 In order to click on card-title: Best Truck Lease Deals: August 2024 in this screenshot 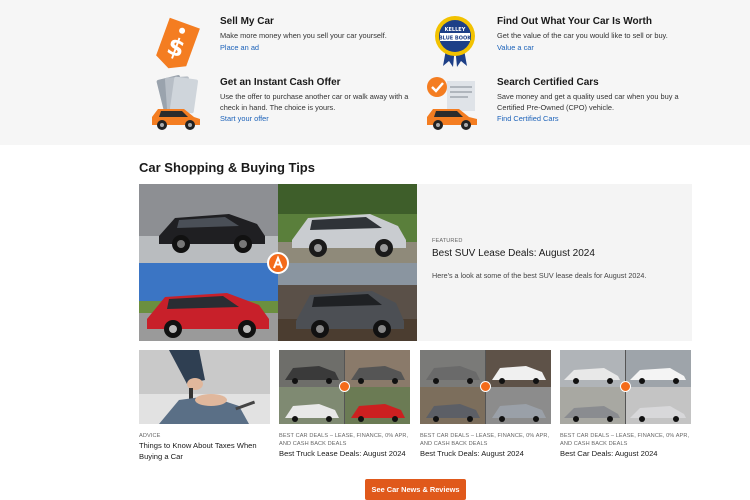, I will do `click(344, 454)`.